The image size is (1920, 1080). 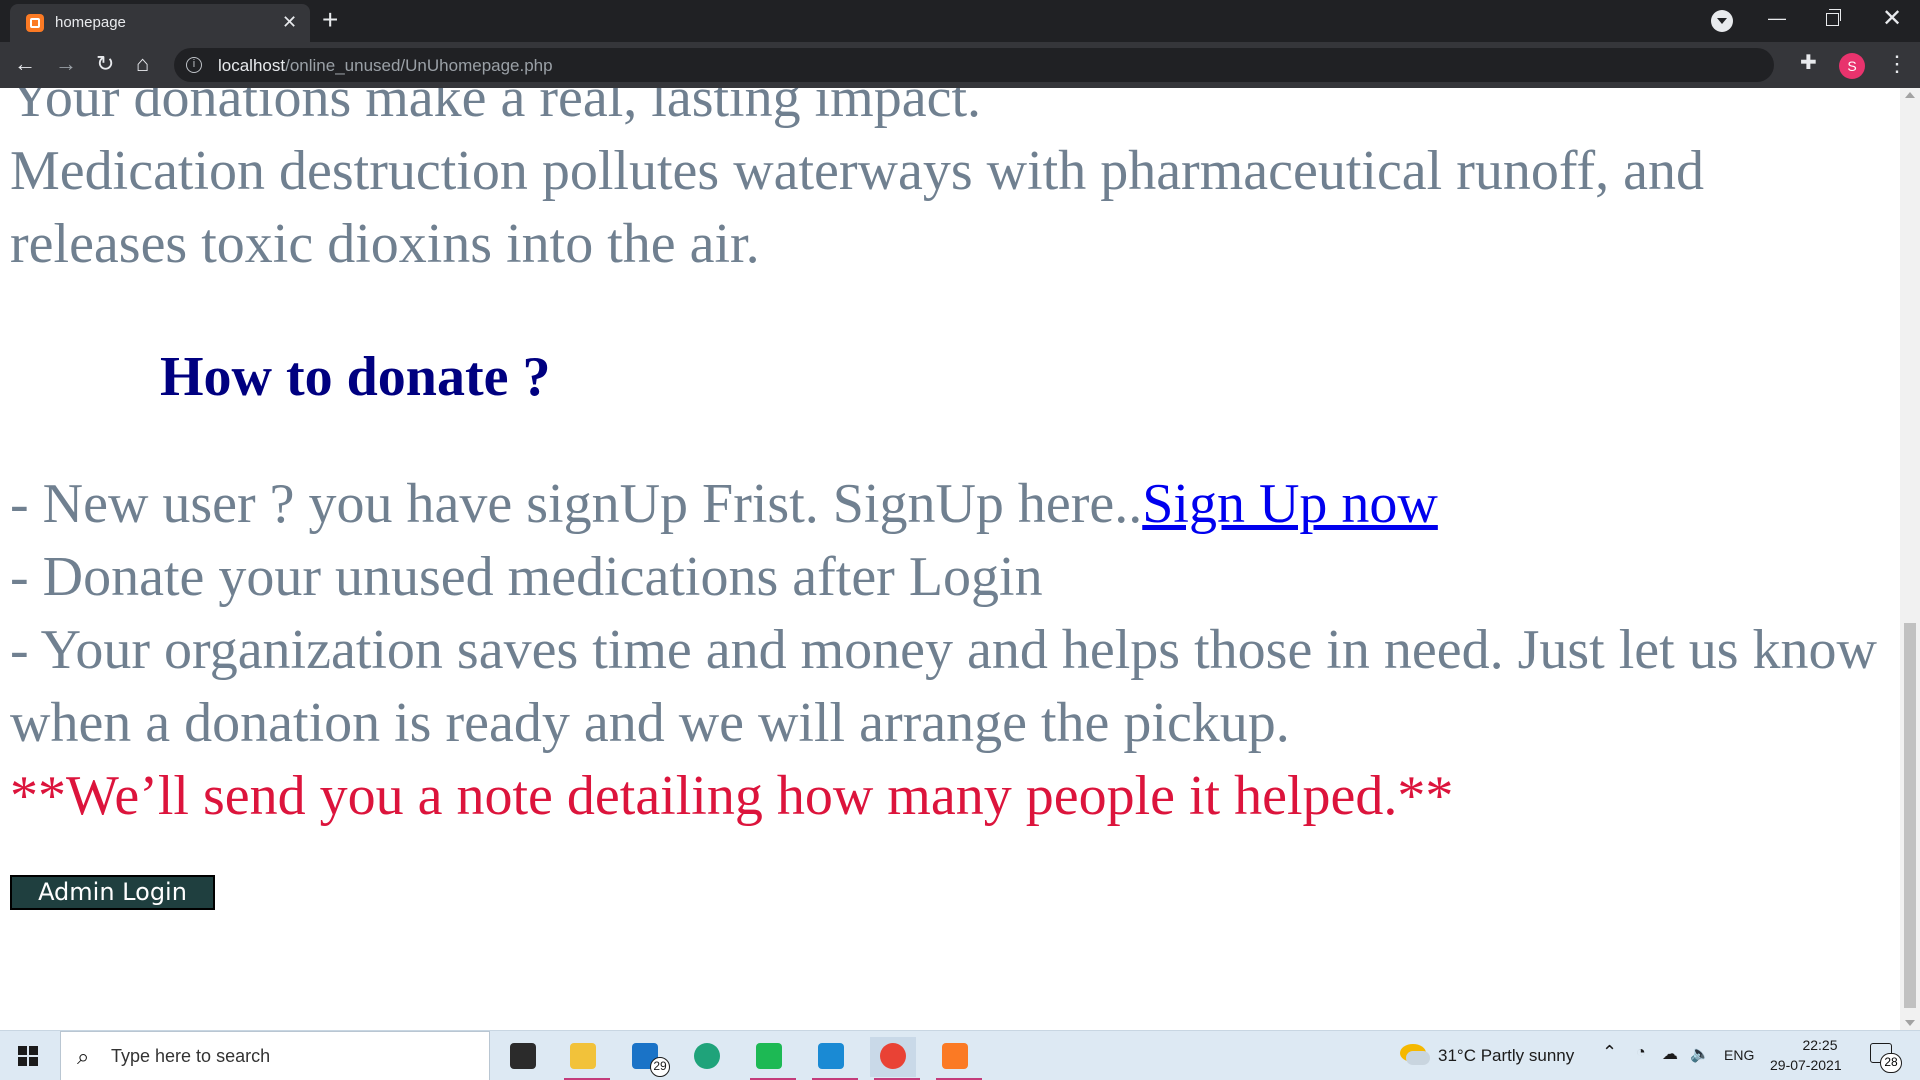 I want to click on chrome-app, so click(x=895, y=1058).